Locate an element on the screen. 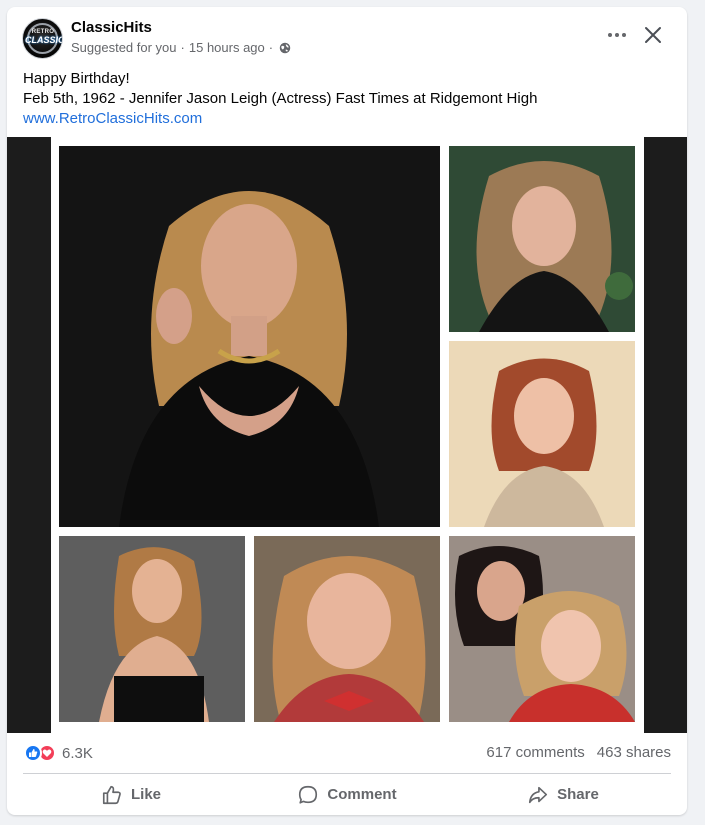 The width and height of the screenshot is (705, 825). like-button: Like is located at coordinates (131, 794).